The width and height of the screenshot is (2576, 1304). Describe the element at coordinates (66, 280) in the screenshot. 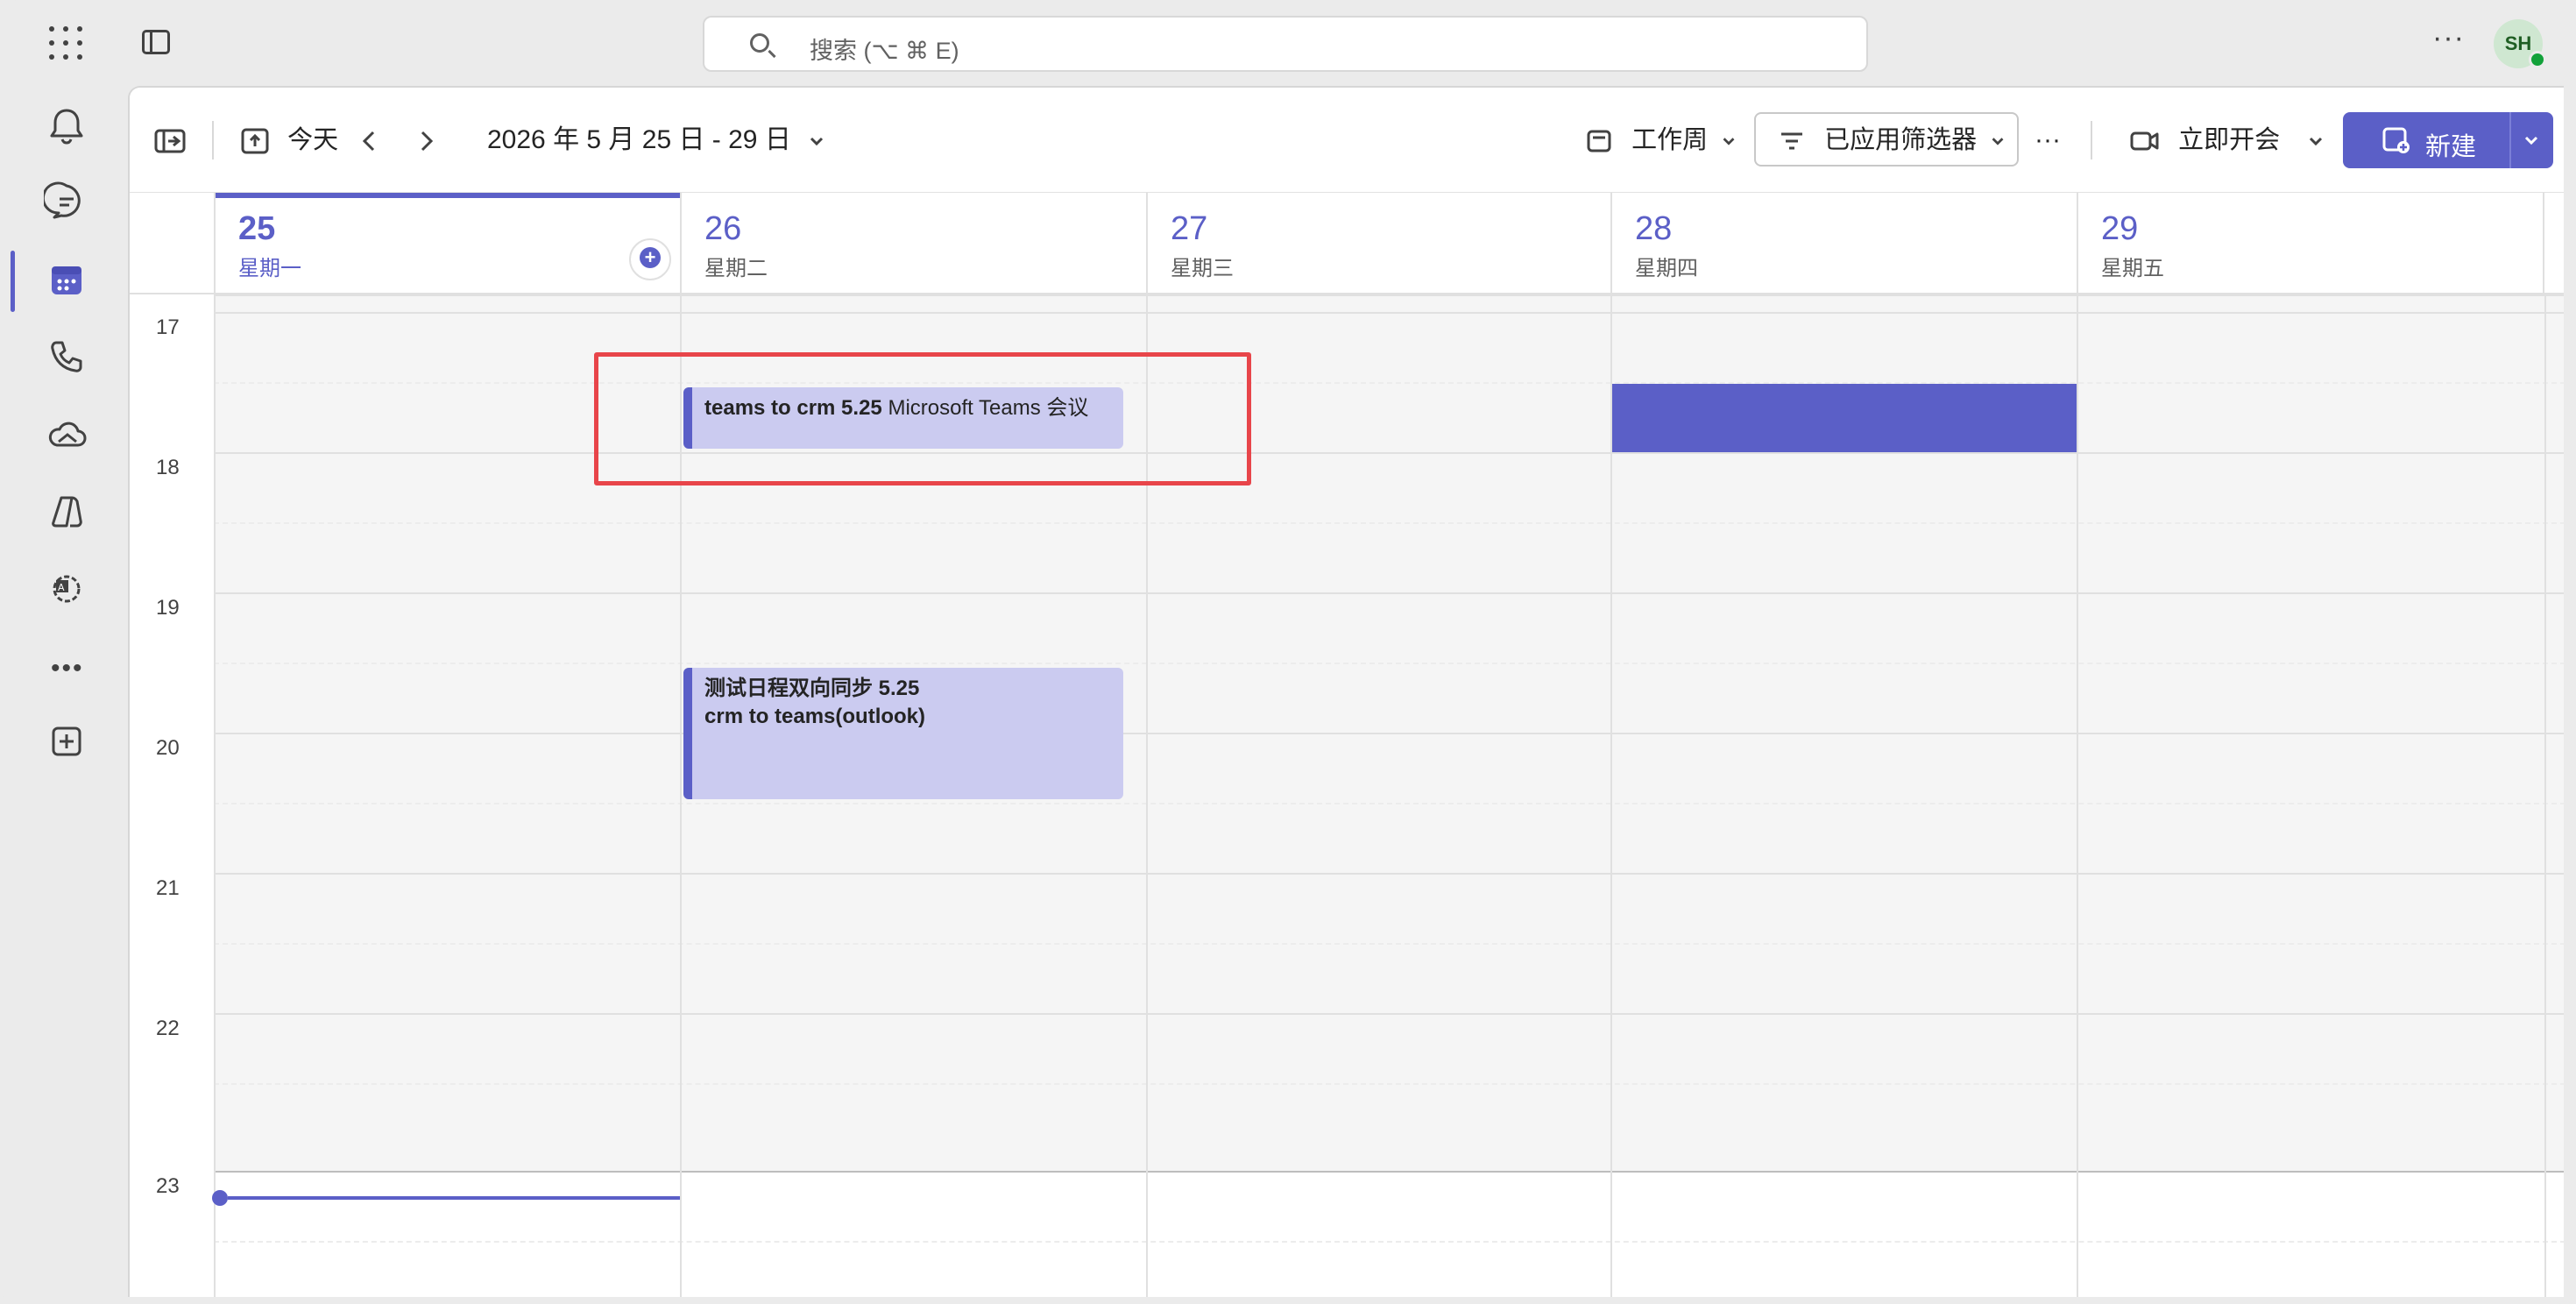

I see `calendar-icon` at that location.